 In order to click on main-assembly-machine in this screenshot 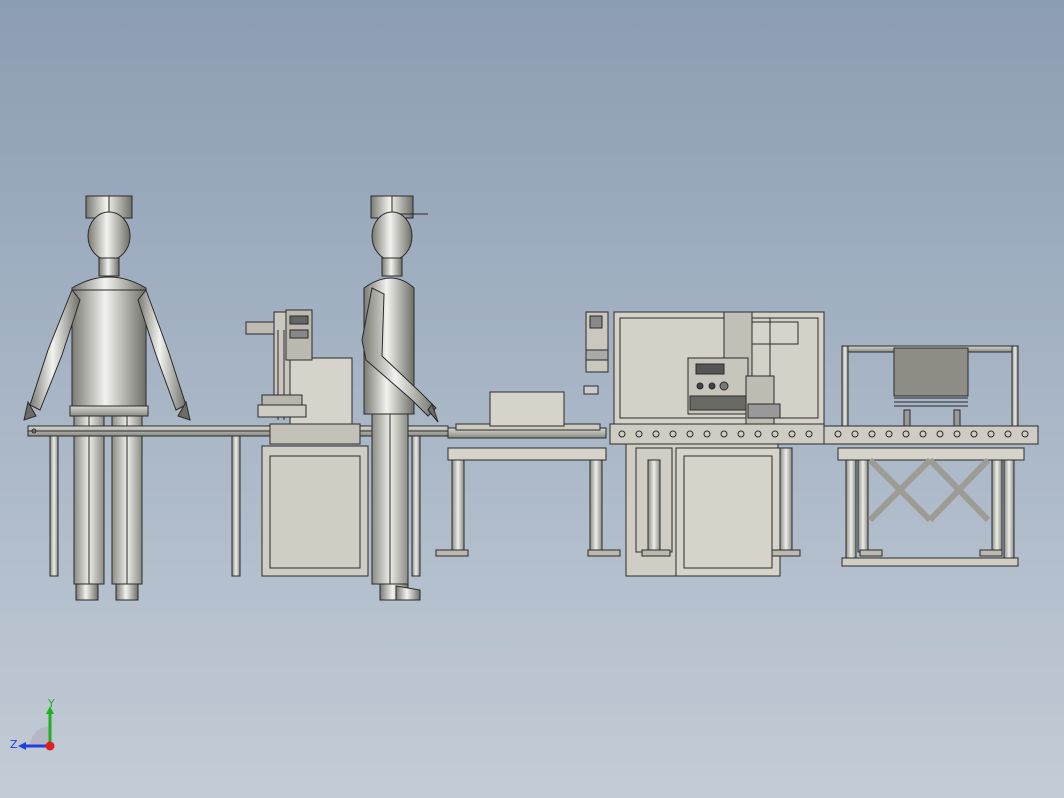, I will do `click(704, 444)`.